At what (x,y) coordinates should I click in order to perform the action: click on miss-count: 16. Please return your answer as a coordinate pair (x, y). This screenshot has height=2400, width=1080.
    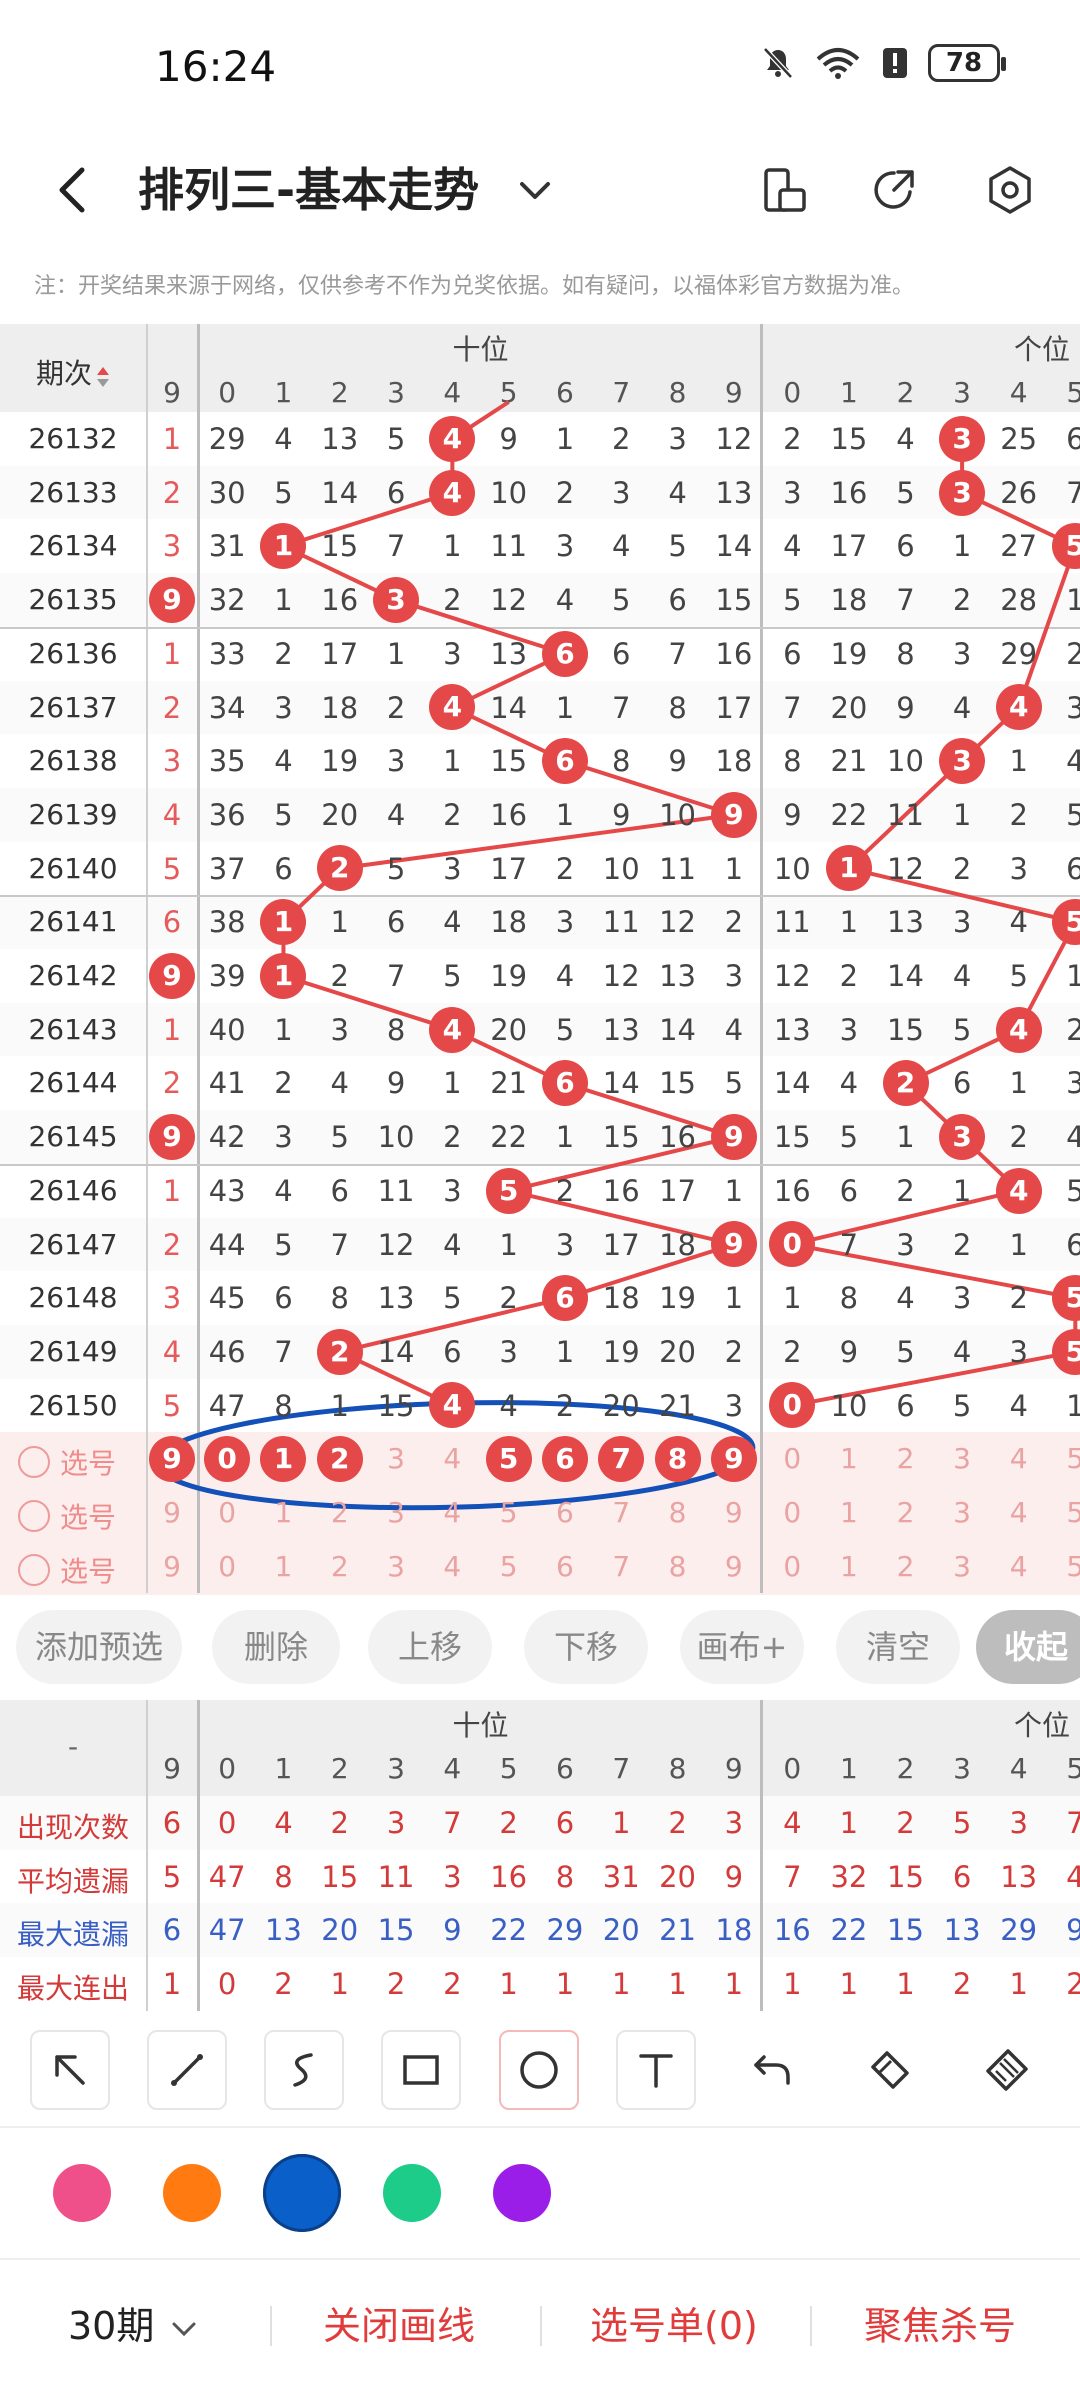
    Looking at the image, I should click on (621, 1190).